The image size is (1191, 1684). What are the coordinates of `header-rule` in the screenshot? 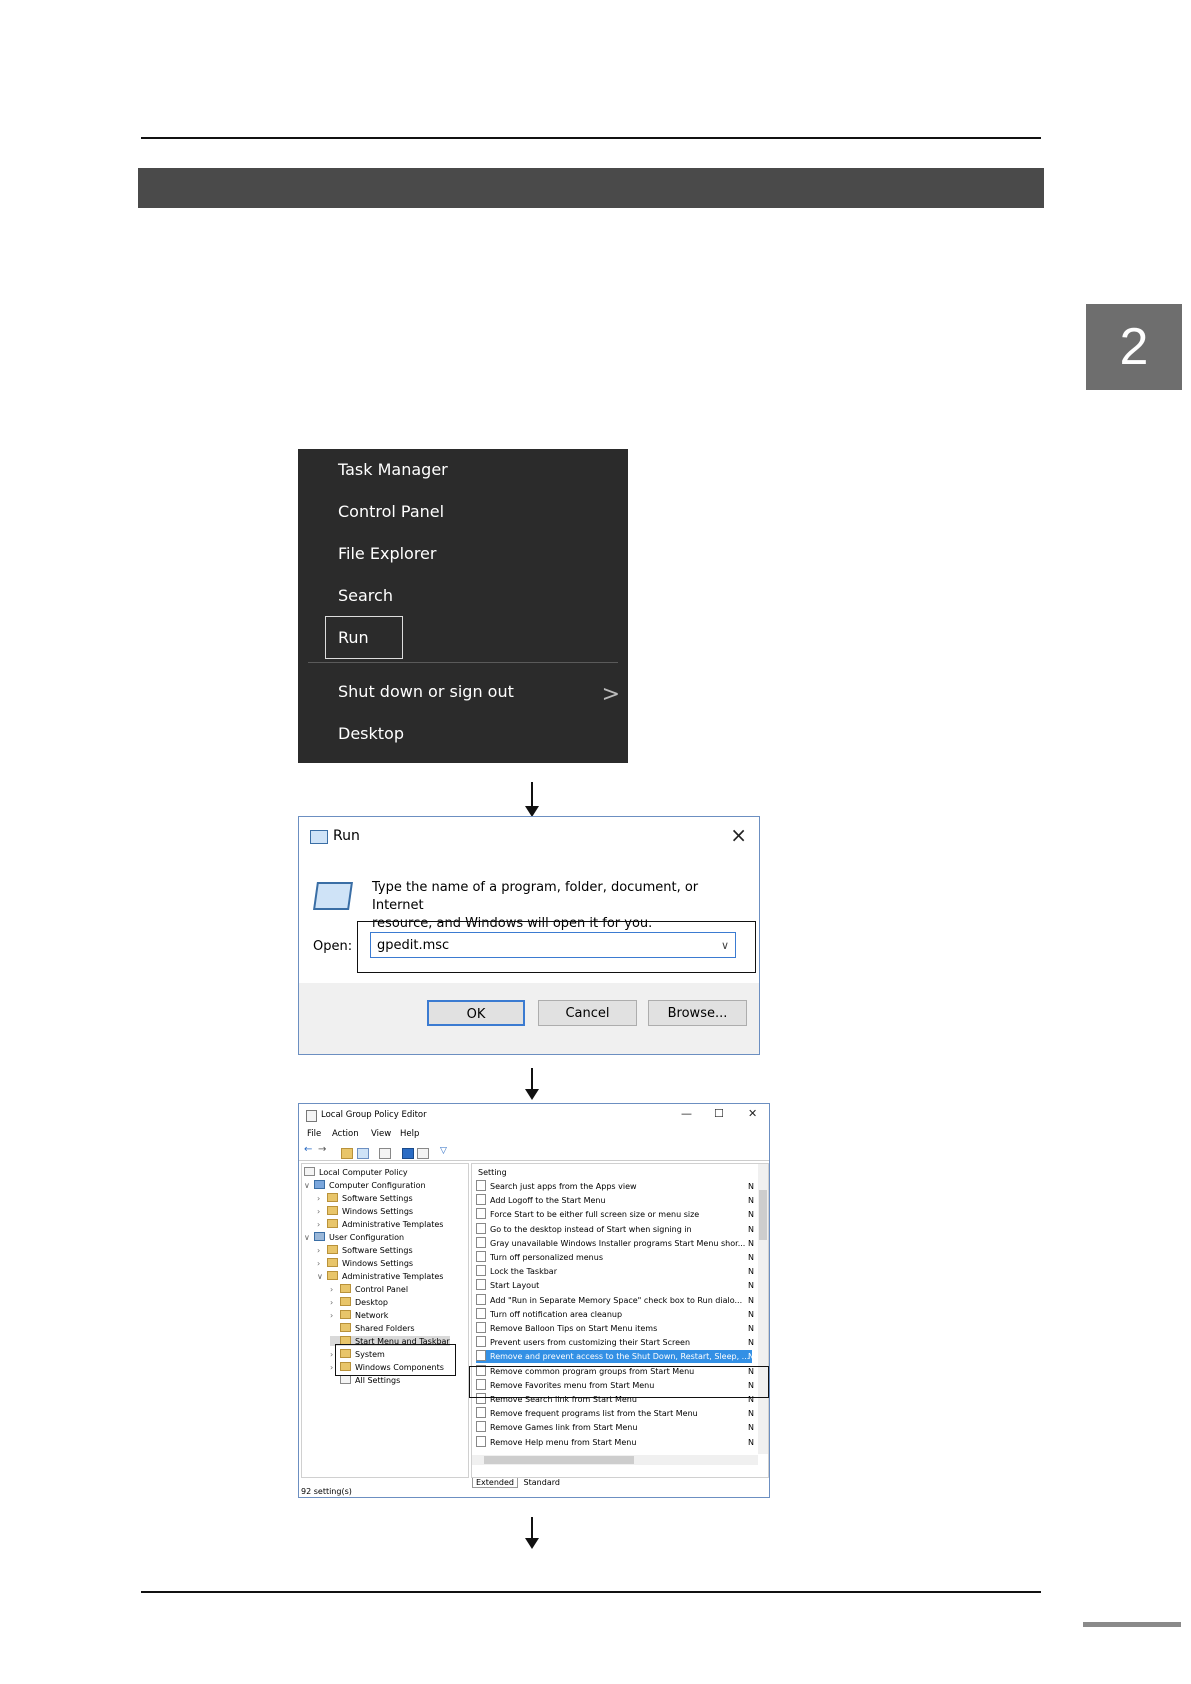 It's located at (591, 138).